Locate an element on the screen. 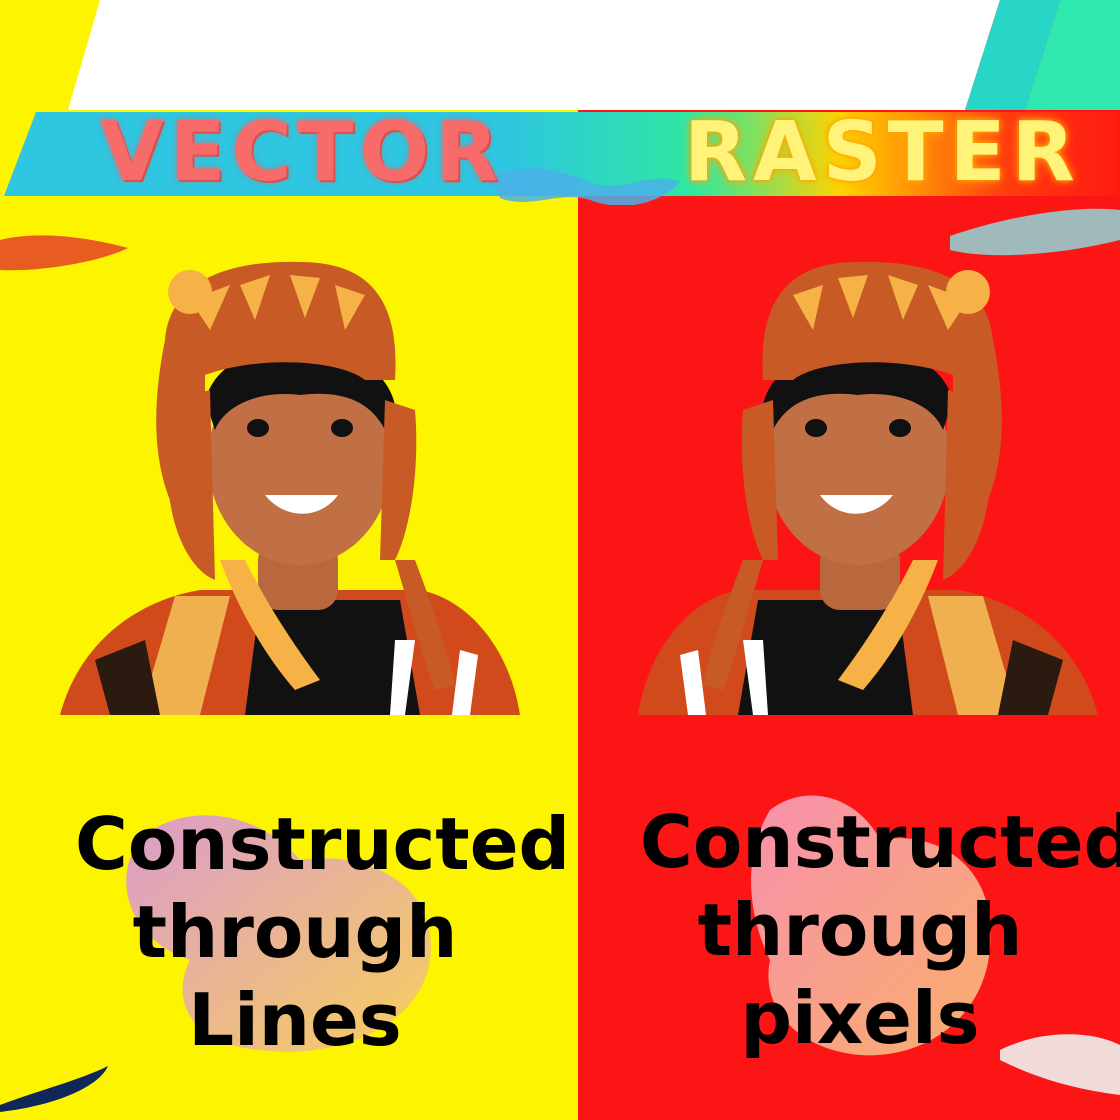 This screenshot has width=1120, height=1120. raster-caption-line-3: pixels is located at coordinates (860, 1018).